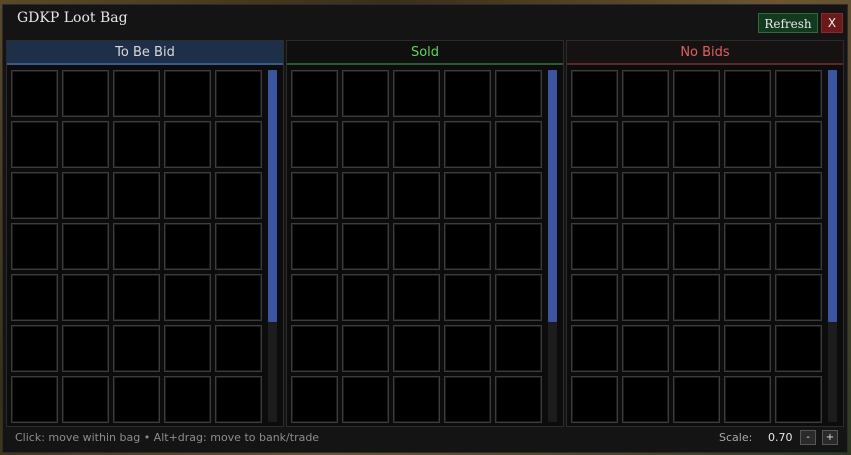  What do you see at coordinates (788, 23) in the screenshot?
I see `refresh-button: Refresh` at bounding box center [788, 23].